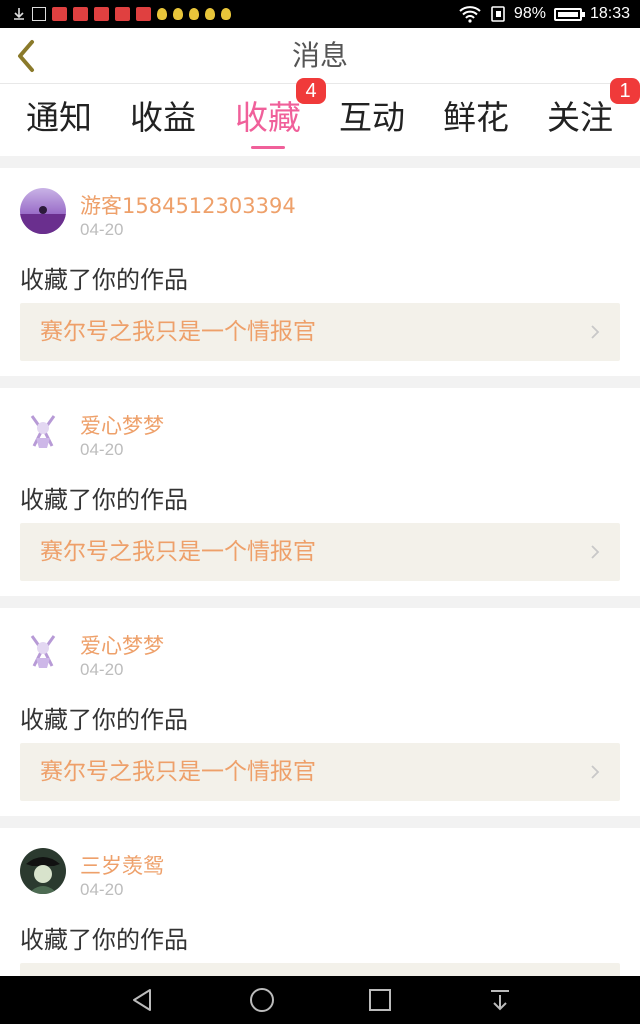 The image size is (640, 1024). I want to click on active-tab-indicator, so click(268, 147).